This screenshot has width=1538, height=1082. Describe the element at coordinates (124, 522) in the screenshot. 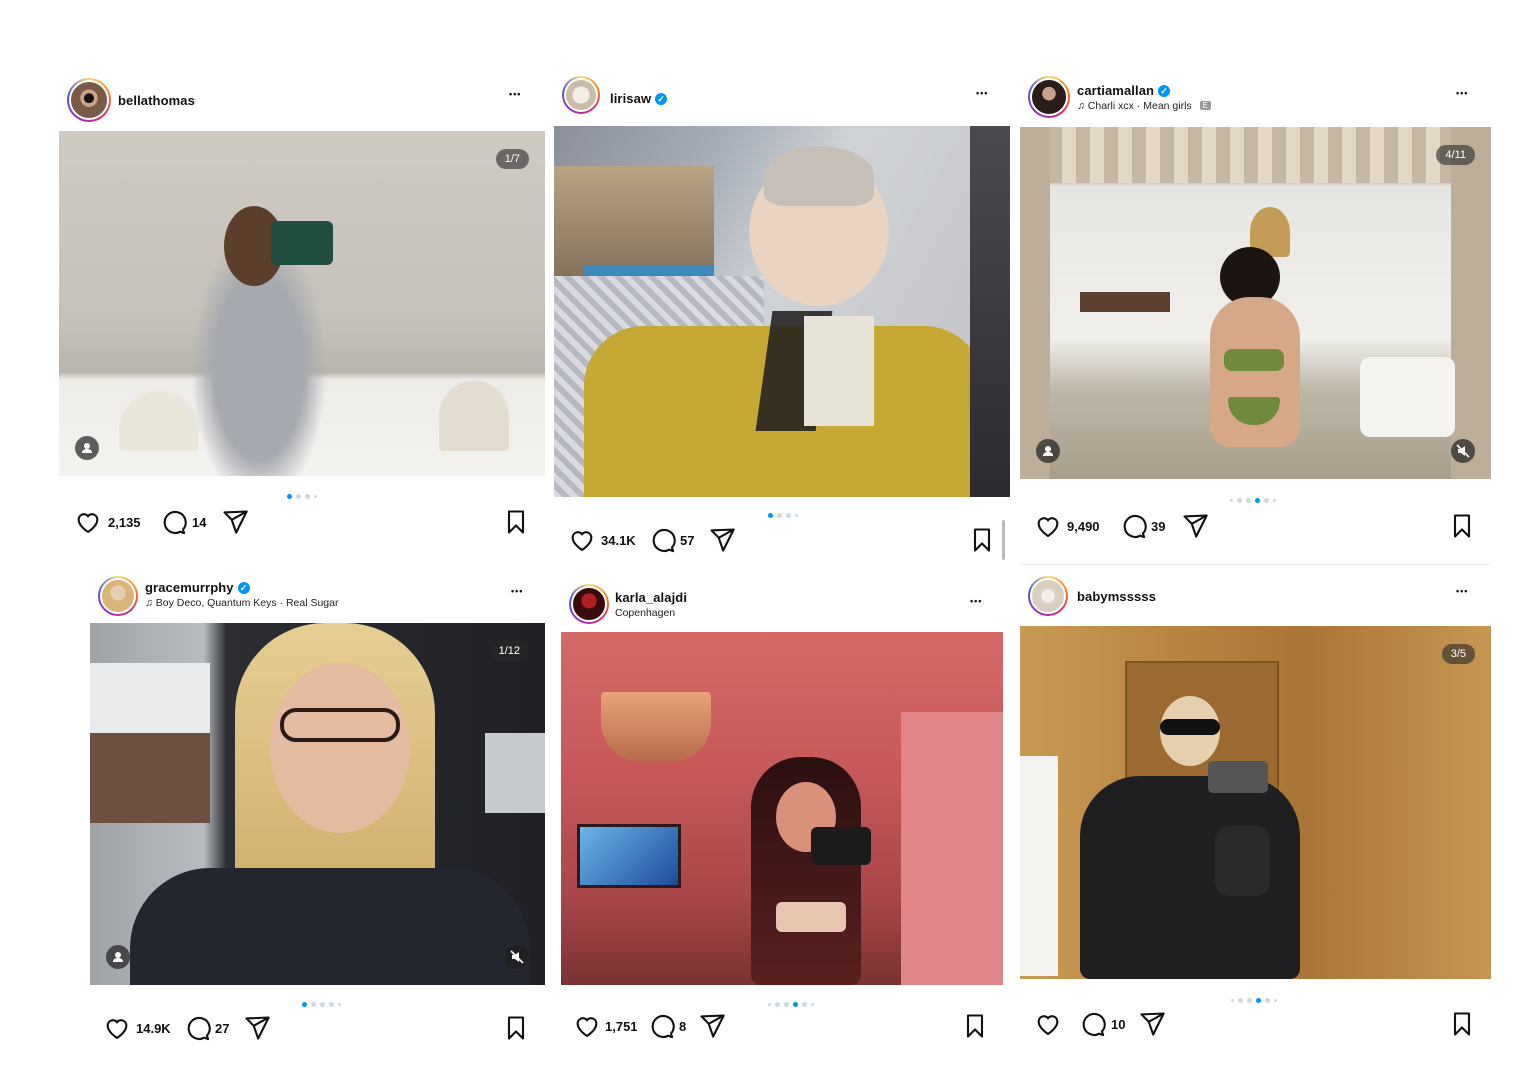

I see `like-count: 2,135` at that location.